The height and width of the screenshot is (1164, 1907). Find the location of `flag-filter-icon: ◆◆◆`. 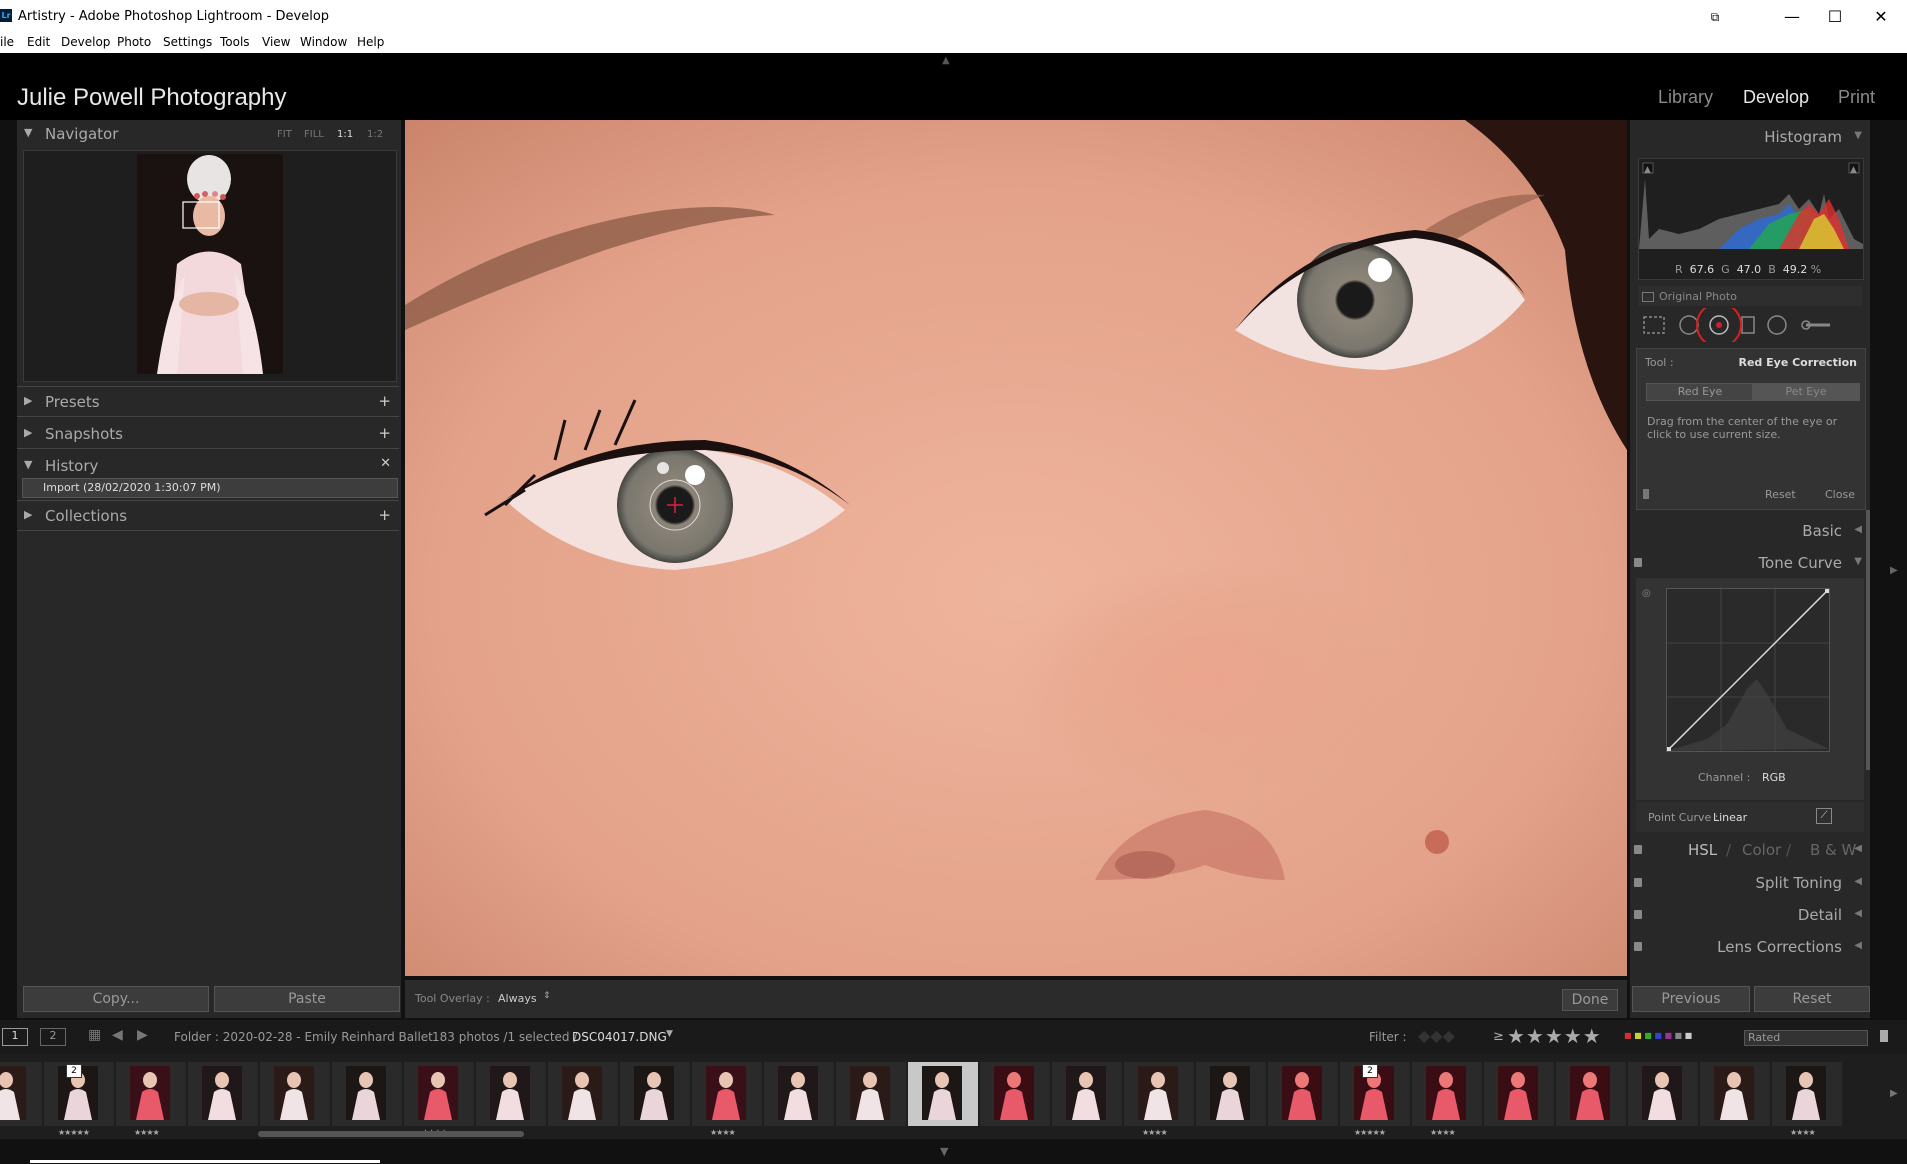

flag-filter-icon: ◆◆◆ is located at coordinates (1436, 1035).